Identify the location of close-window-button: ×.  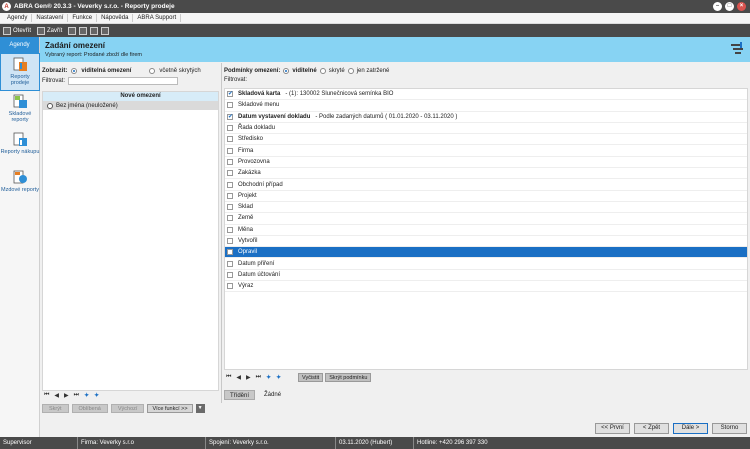
(741, 6).